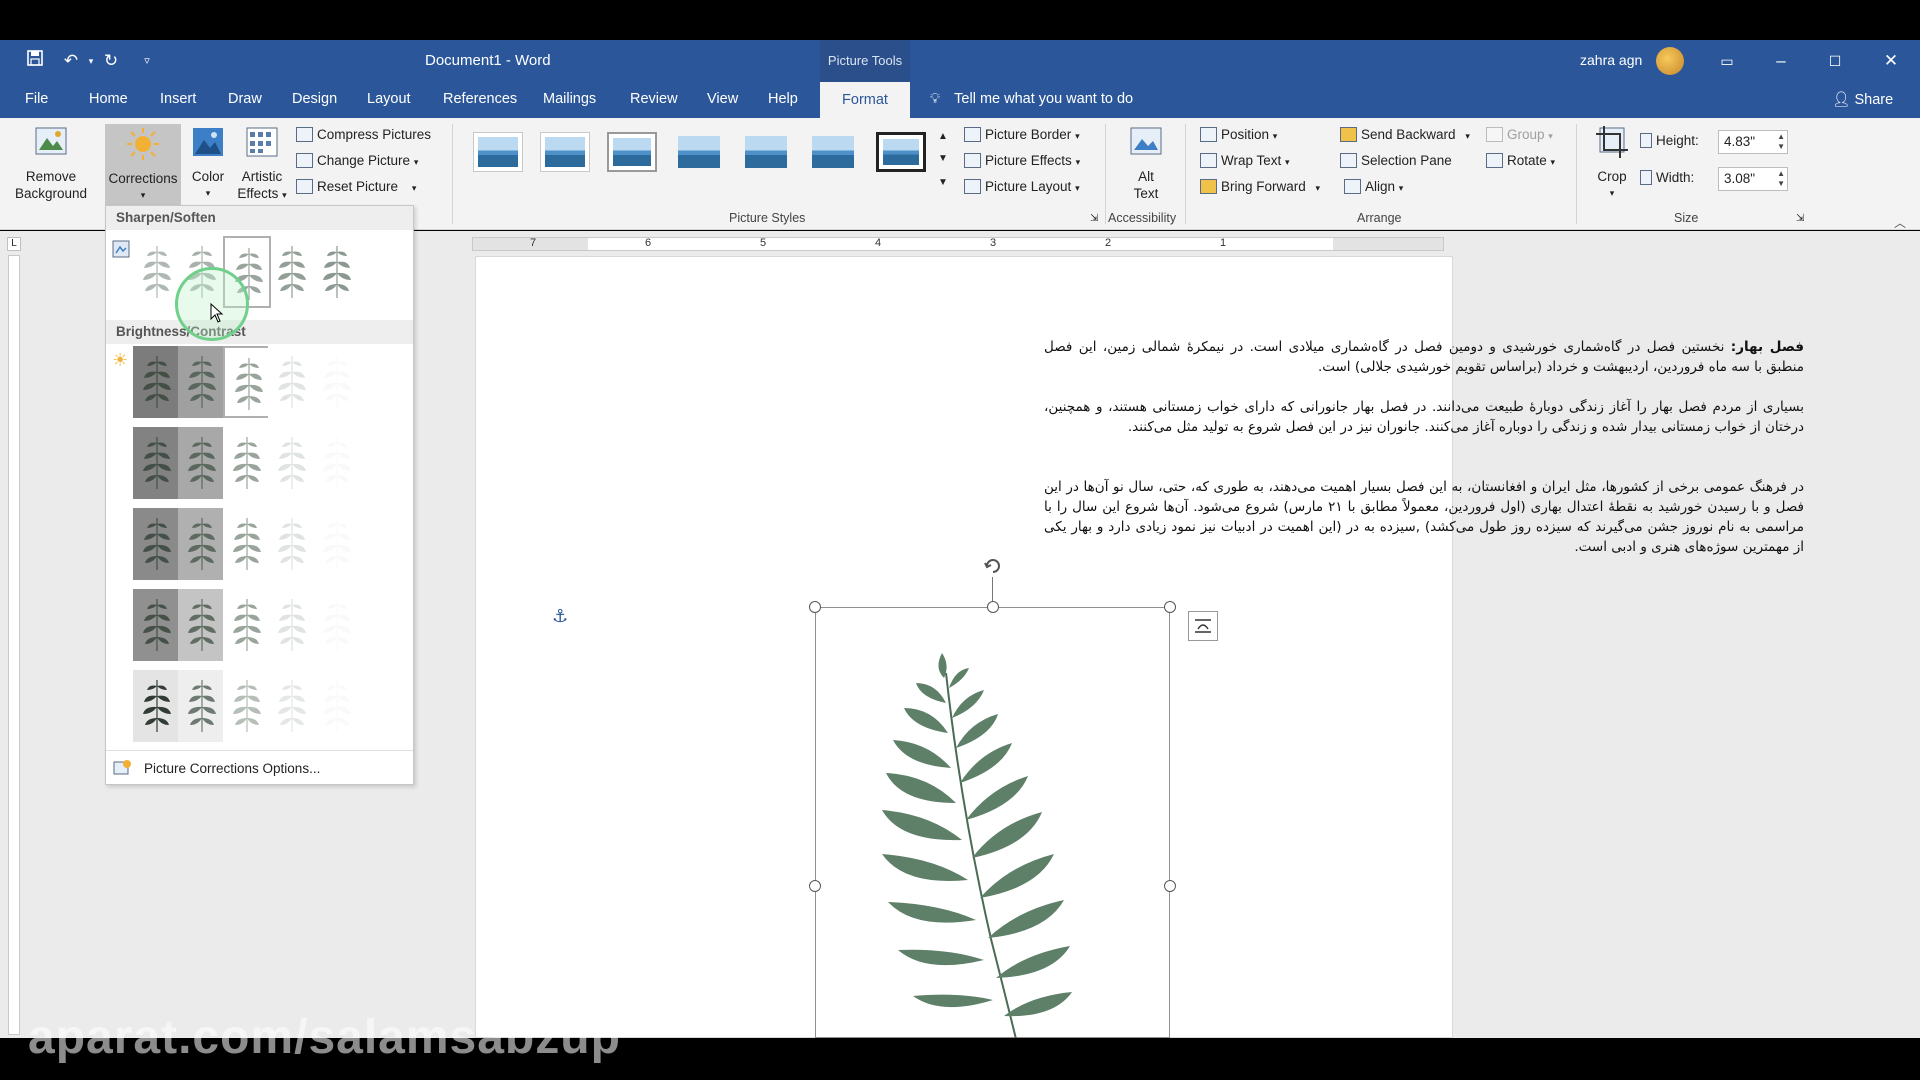 The image size is (1920, 1080). What do you see at coordinates (208, 163) in the screenshot?
I see `color-button: Color ▾` at bounding box center [208, 163].